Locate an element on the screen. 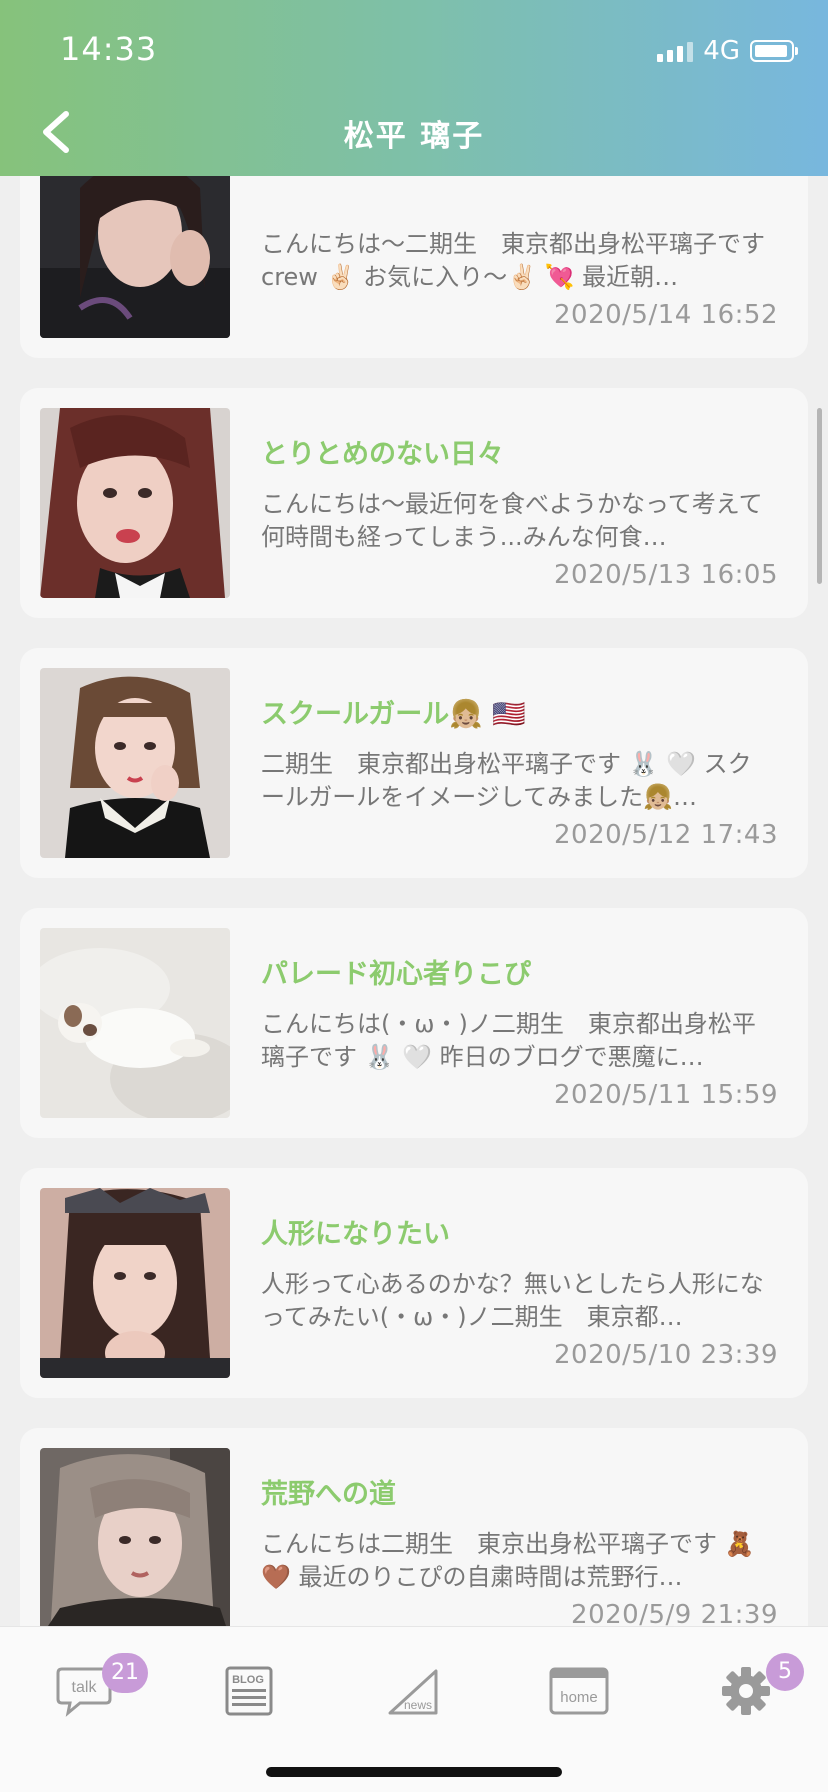  home-indicator is located at coordinates (414, 1772).